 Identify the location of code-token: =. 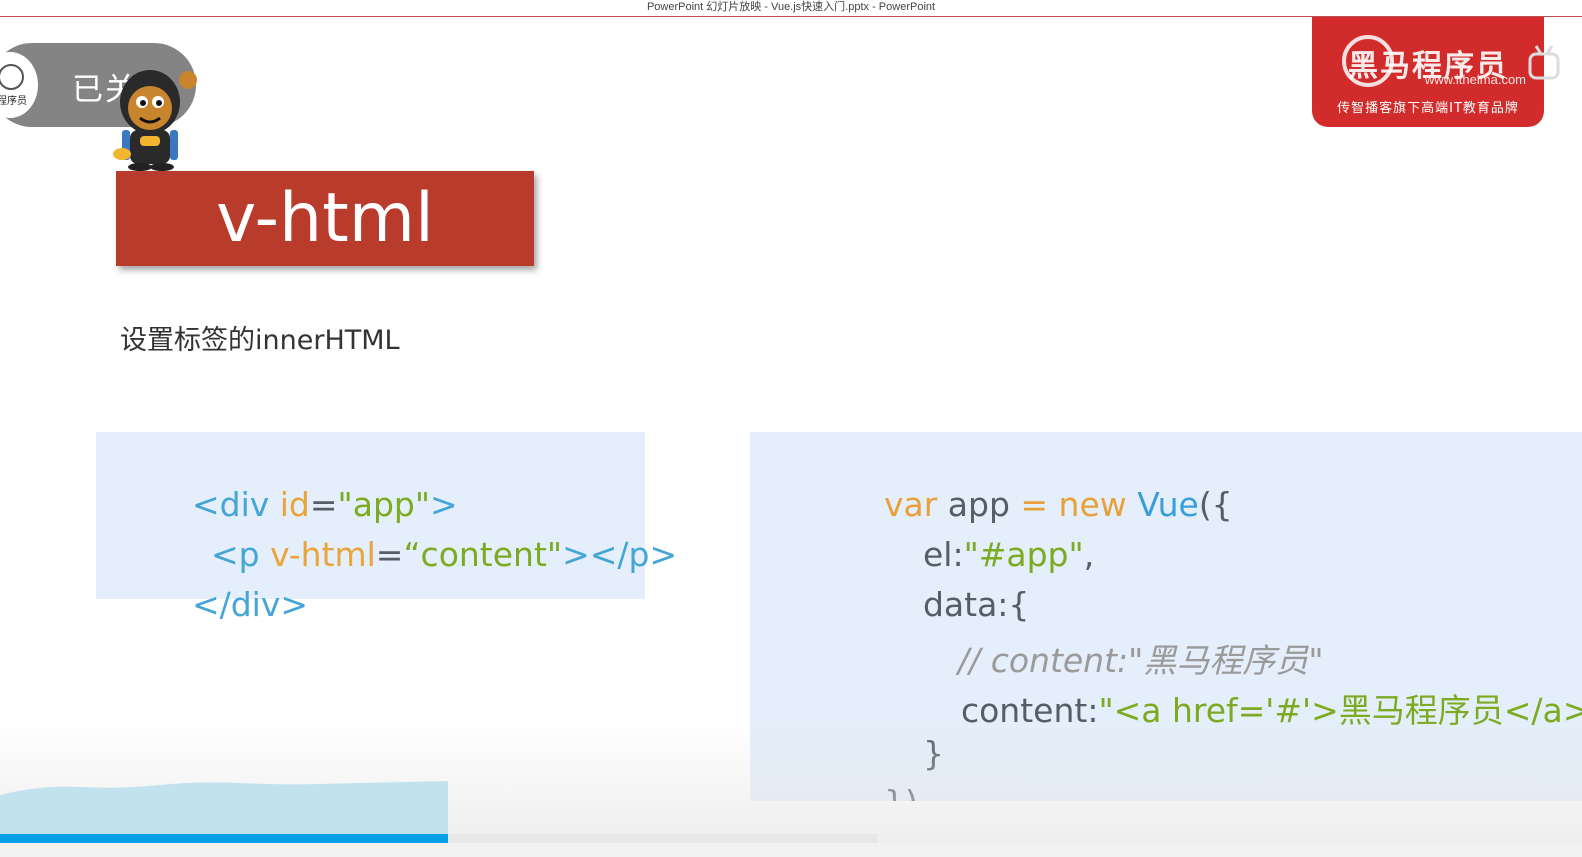
(389, 554).